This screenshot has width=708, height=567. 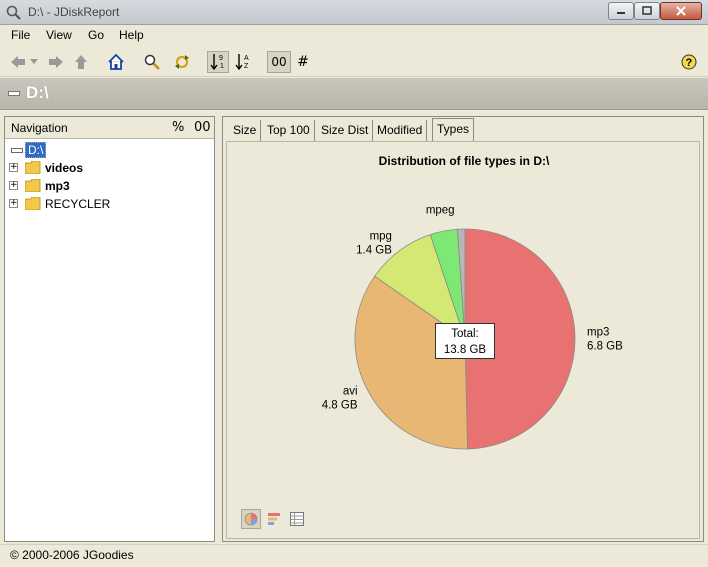 What do you see at coordinates (374, 250) in the screenshot?
I see `slice-value-mpg: 1.4 GB` at bounding box center [374, 250].